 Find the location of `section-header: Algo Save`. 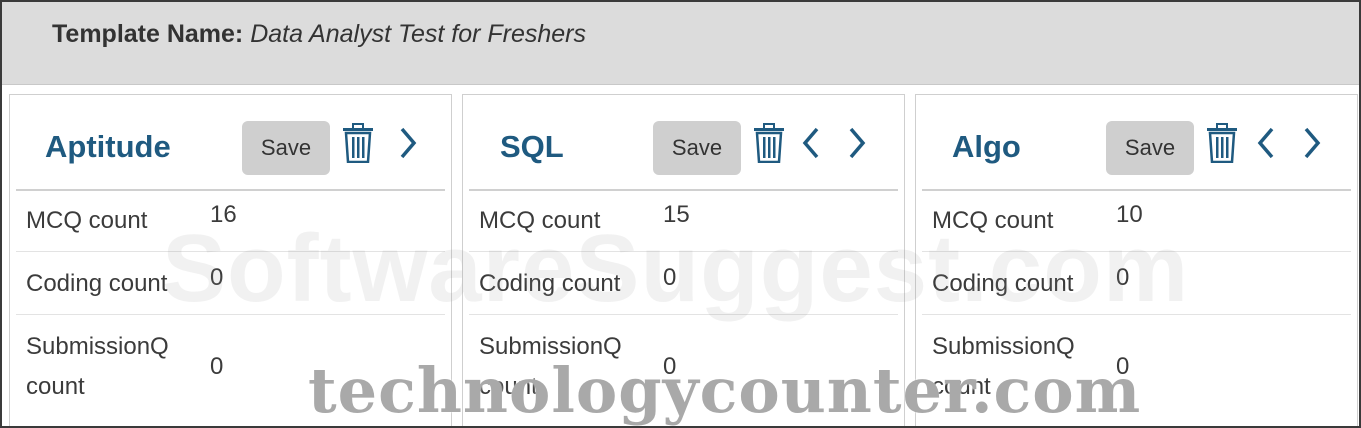

section-header: Algo Save is located at coordinates (1136, 143).